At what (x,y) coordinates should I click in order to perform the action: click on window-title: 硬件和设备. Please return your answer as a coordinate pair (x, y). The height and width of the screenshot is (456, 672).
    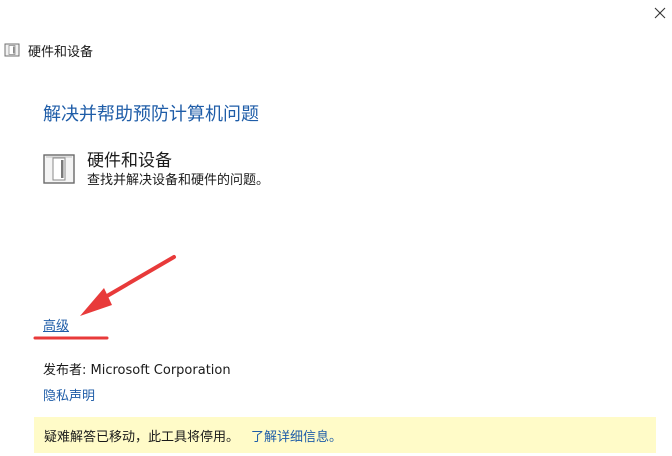
    Looking at the image, I should click on (61, 52).